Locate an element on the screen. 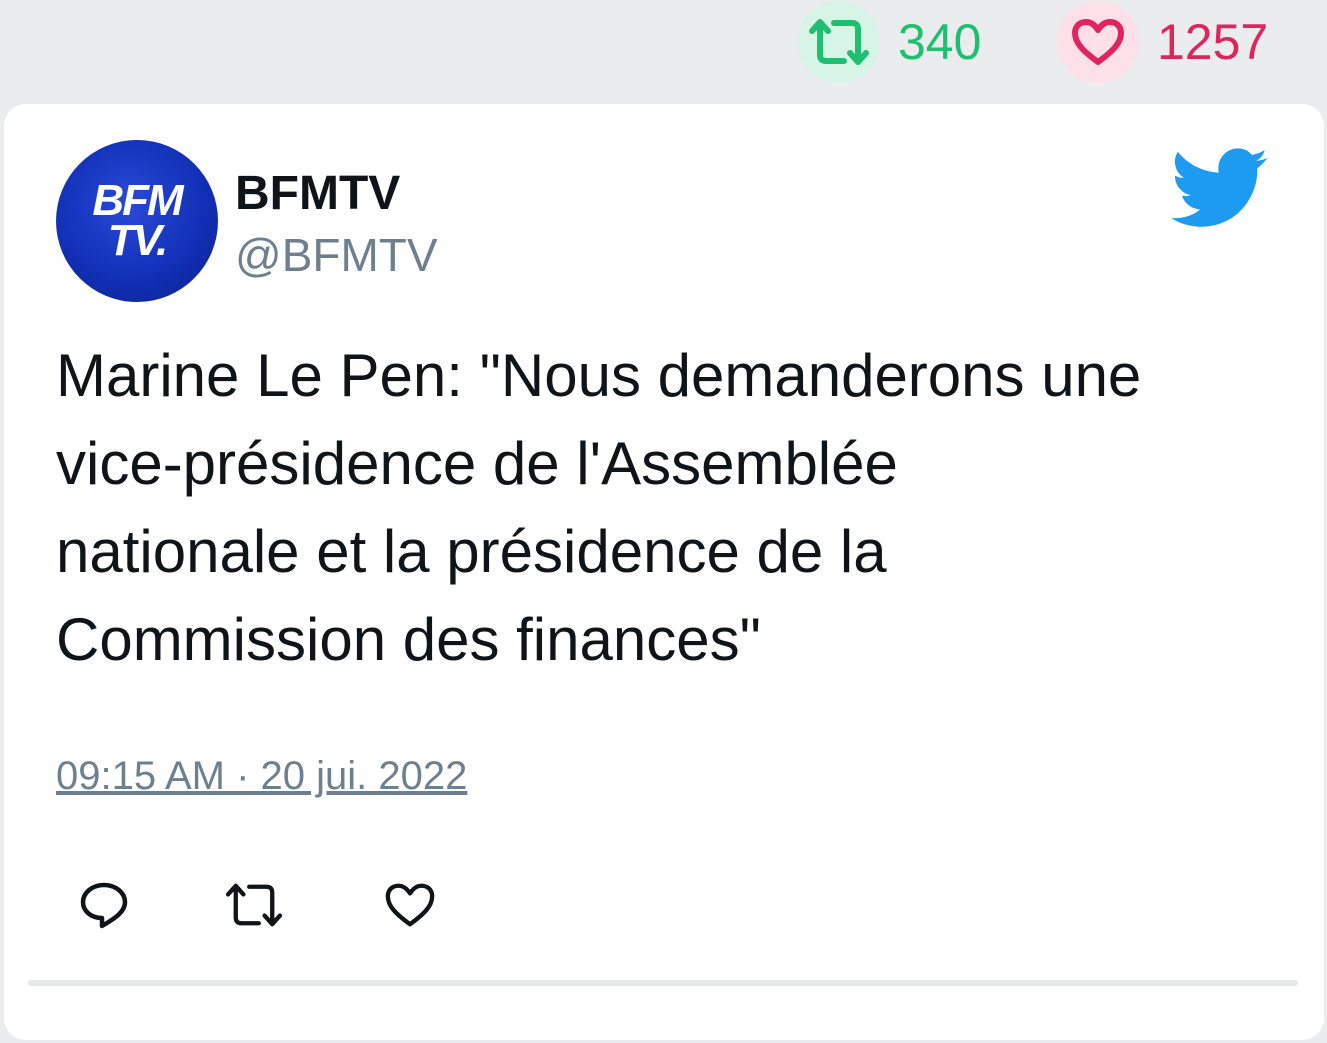 This screenshot has height=1043, width=1327. twitter-bird-icon is located at coordinates (1220, 189).